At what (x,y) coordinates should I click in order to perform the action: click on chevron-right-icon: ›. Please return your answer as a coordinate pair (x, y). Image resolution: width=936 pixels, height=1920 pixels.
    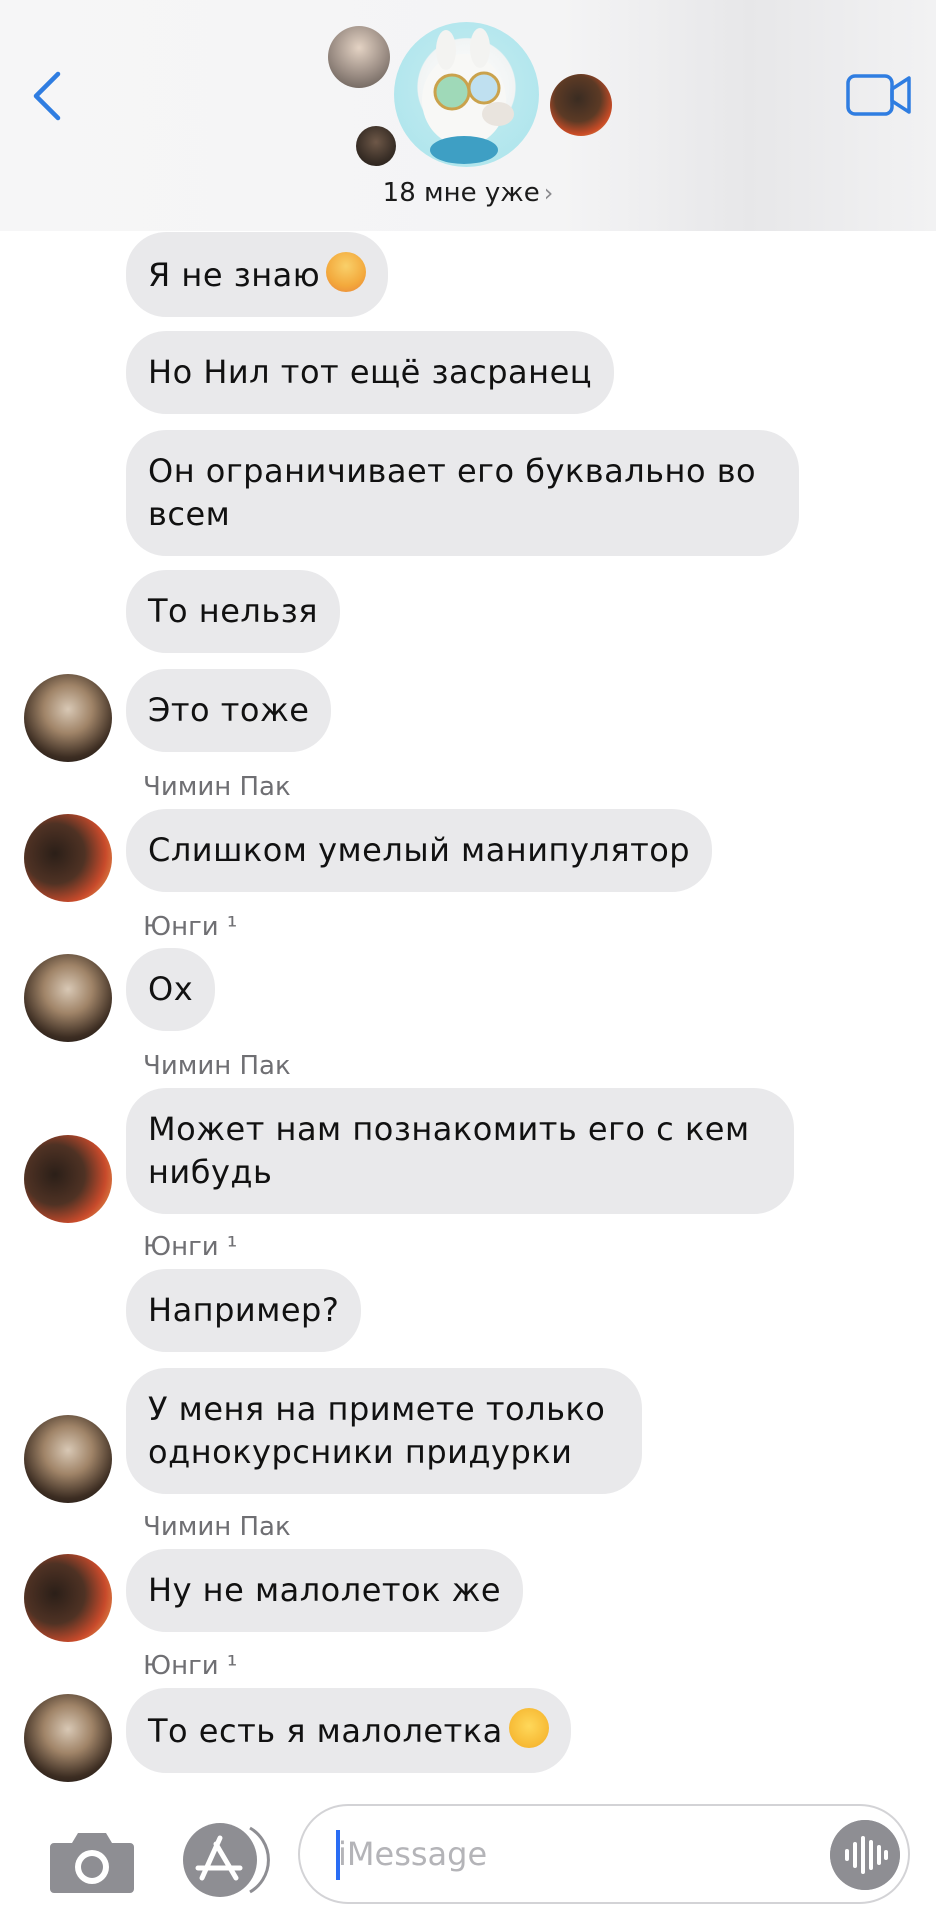
    Looking at the image, I should click on (548, 193).